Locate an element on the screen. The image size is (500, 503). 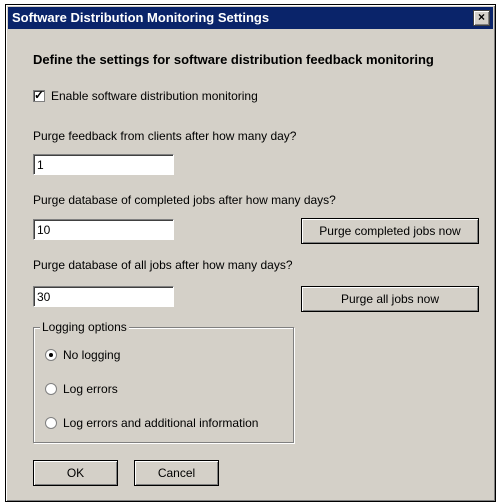
purge-completed-input is located at coordinates (103, 229).